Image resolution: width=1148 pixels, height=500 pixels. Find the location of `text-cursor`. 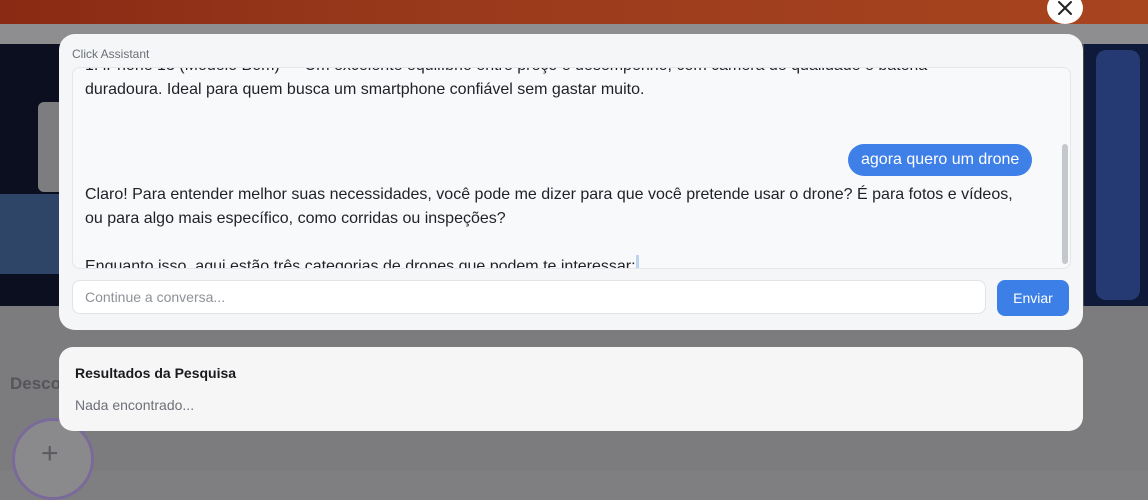

text-cursor is located at coordinates (637, 261).